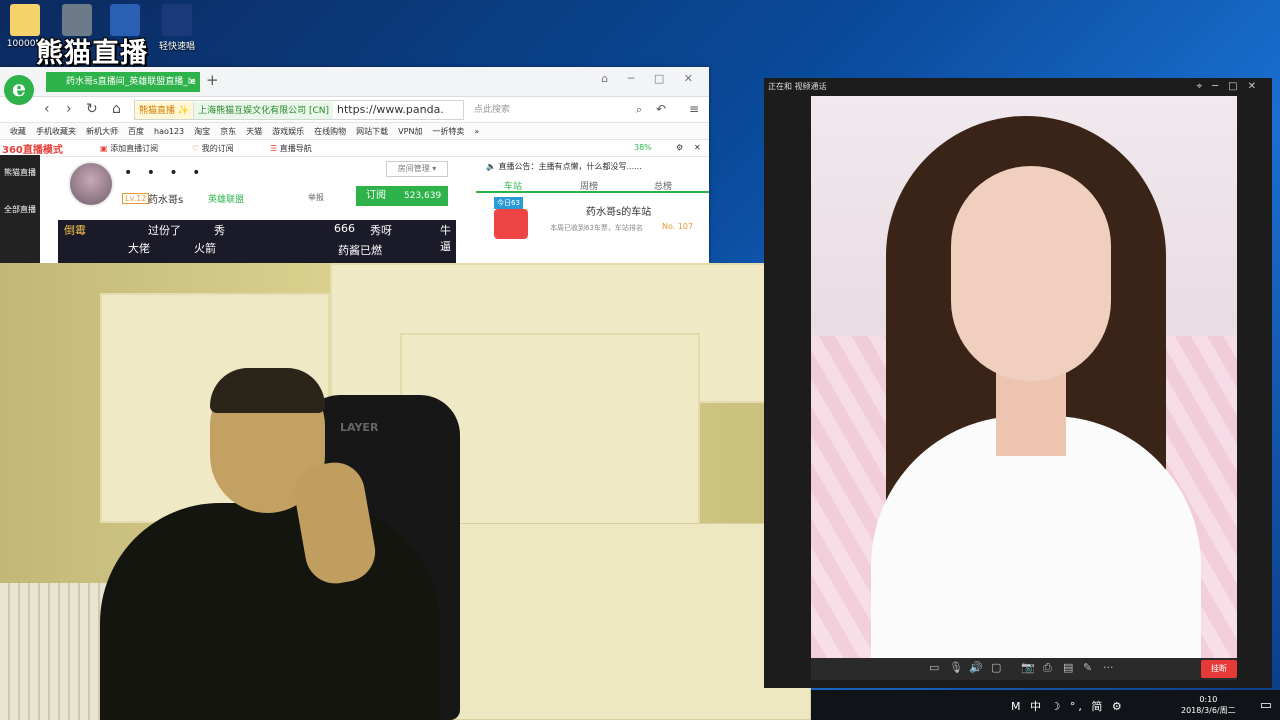 Image resolution: width=1280 pixels, height=720 pixels. I want to click on car-icon, so click(511, 224).